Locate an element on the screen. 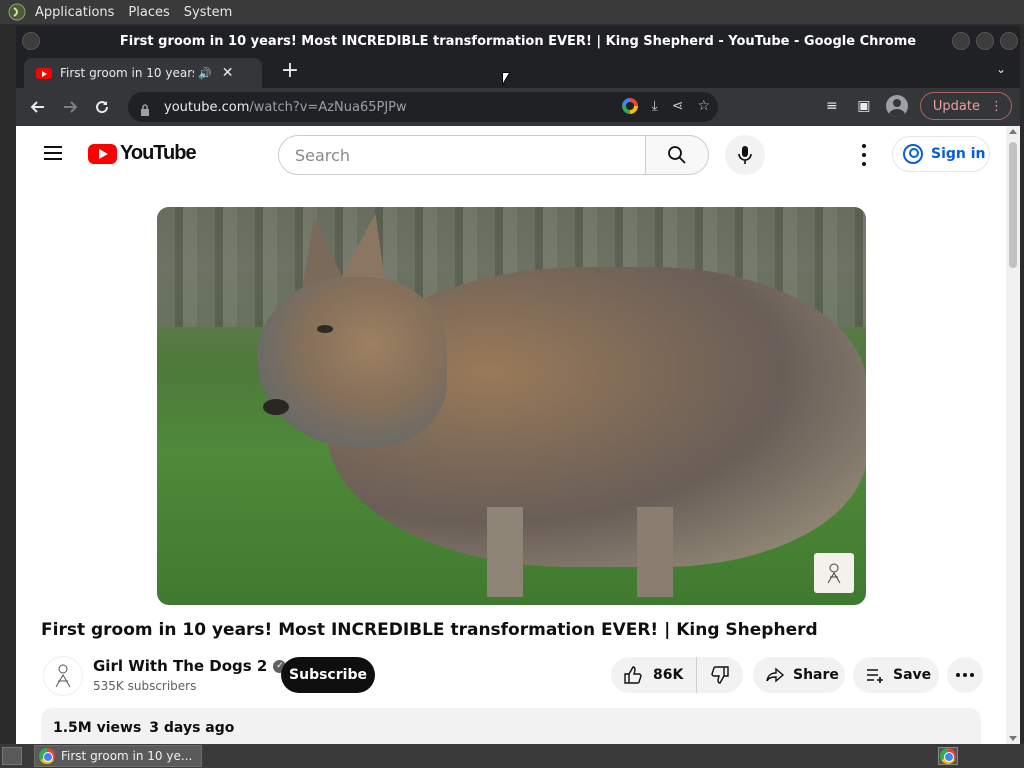 This screenshot has width=1024, height=768. scrollbar-thumb is located at coordinates (1013, 205).